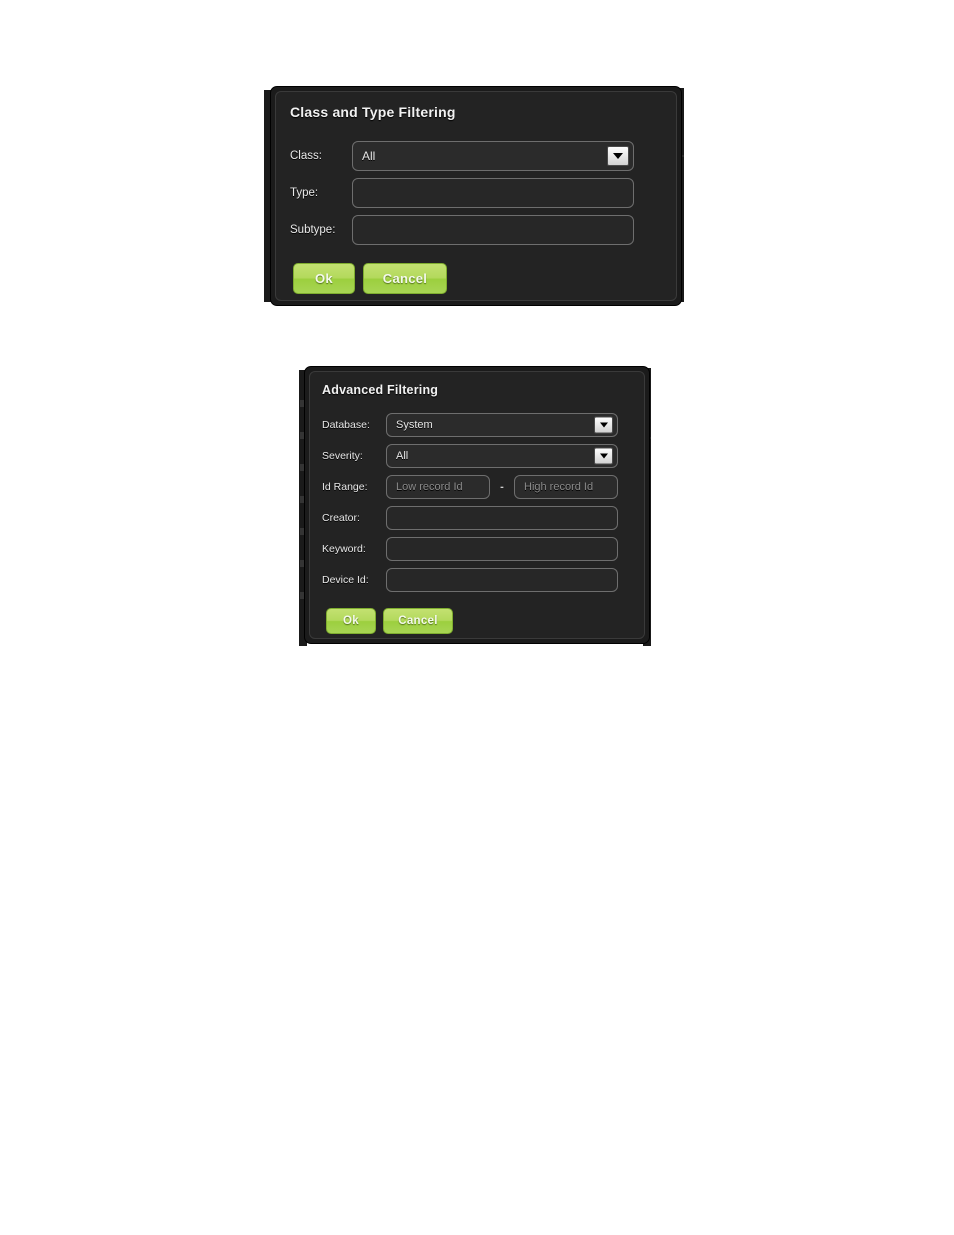  Describe the element at coordinates (342, 456) in the screenshot. I see `label-severity: Severity:` at that location.